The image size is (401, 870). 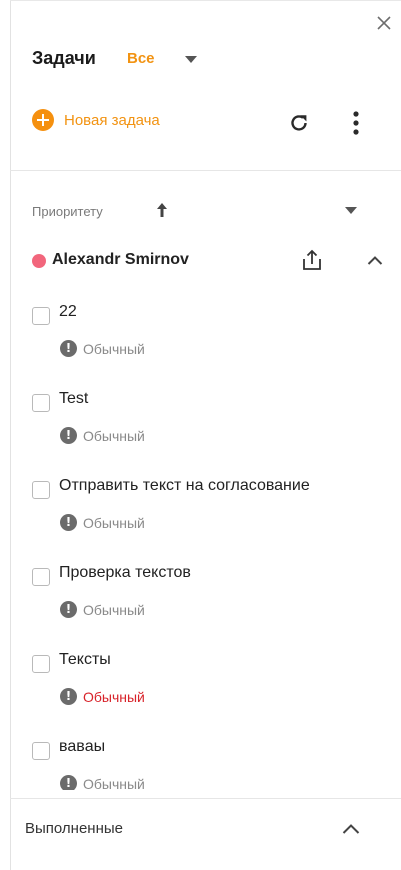 I want to click on task-item: 22 ! Обычный, so click(x=200, y=335).